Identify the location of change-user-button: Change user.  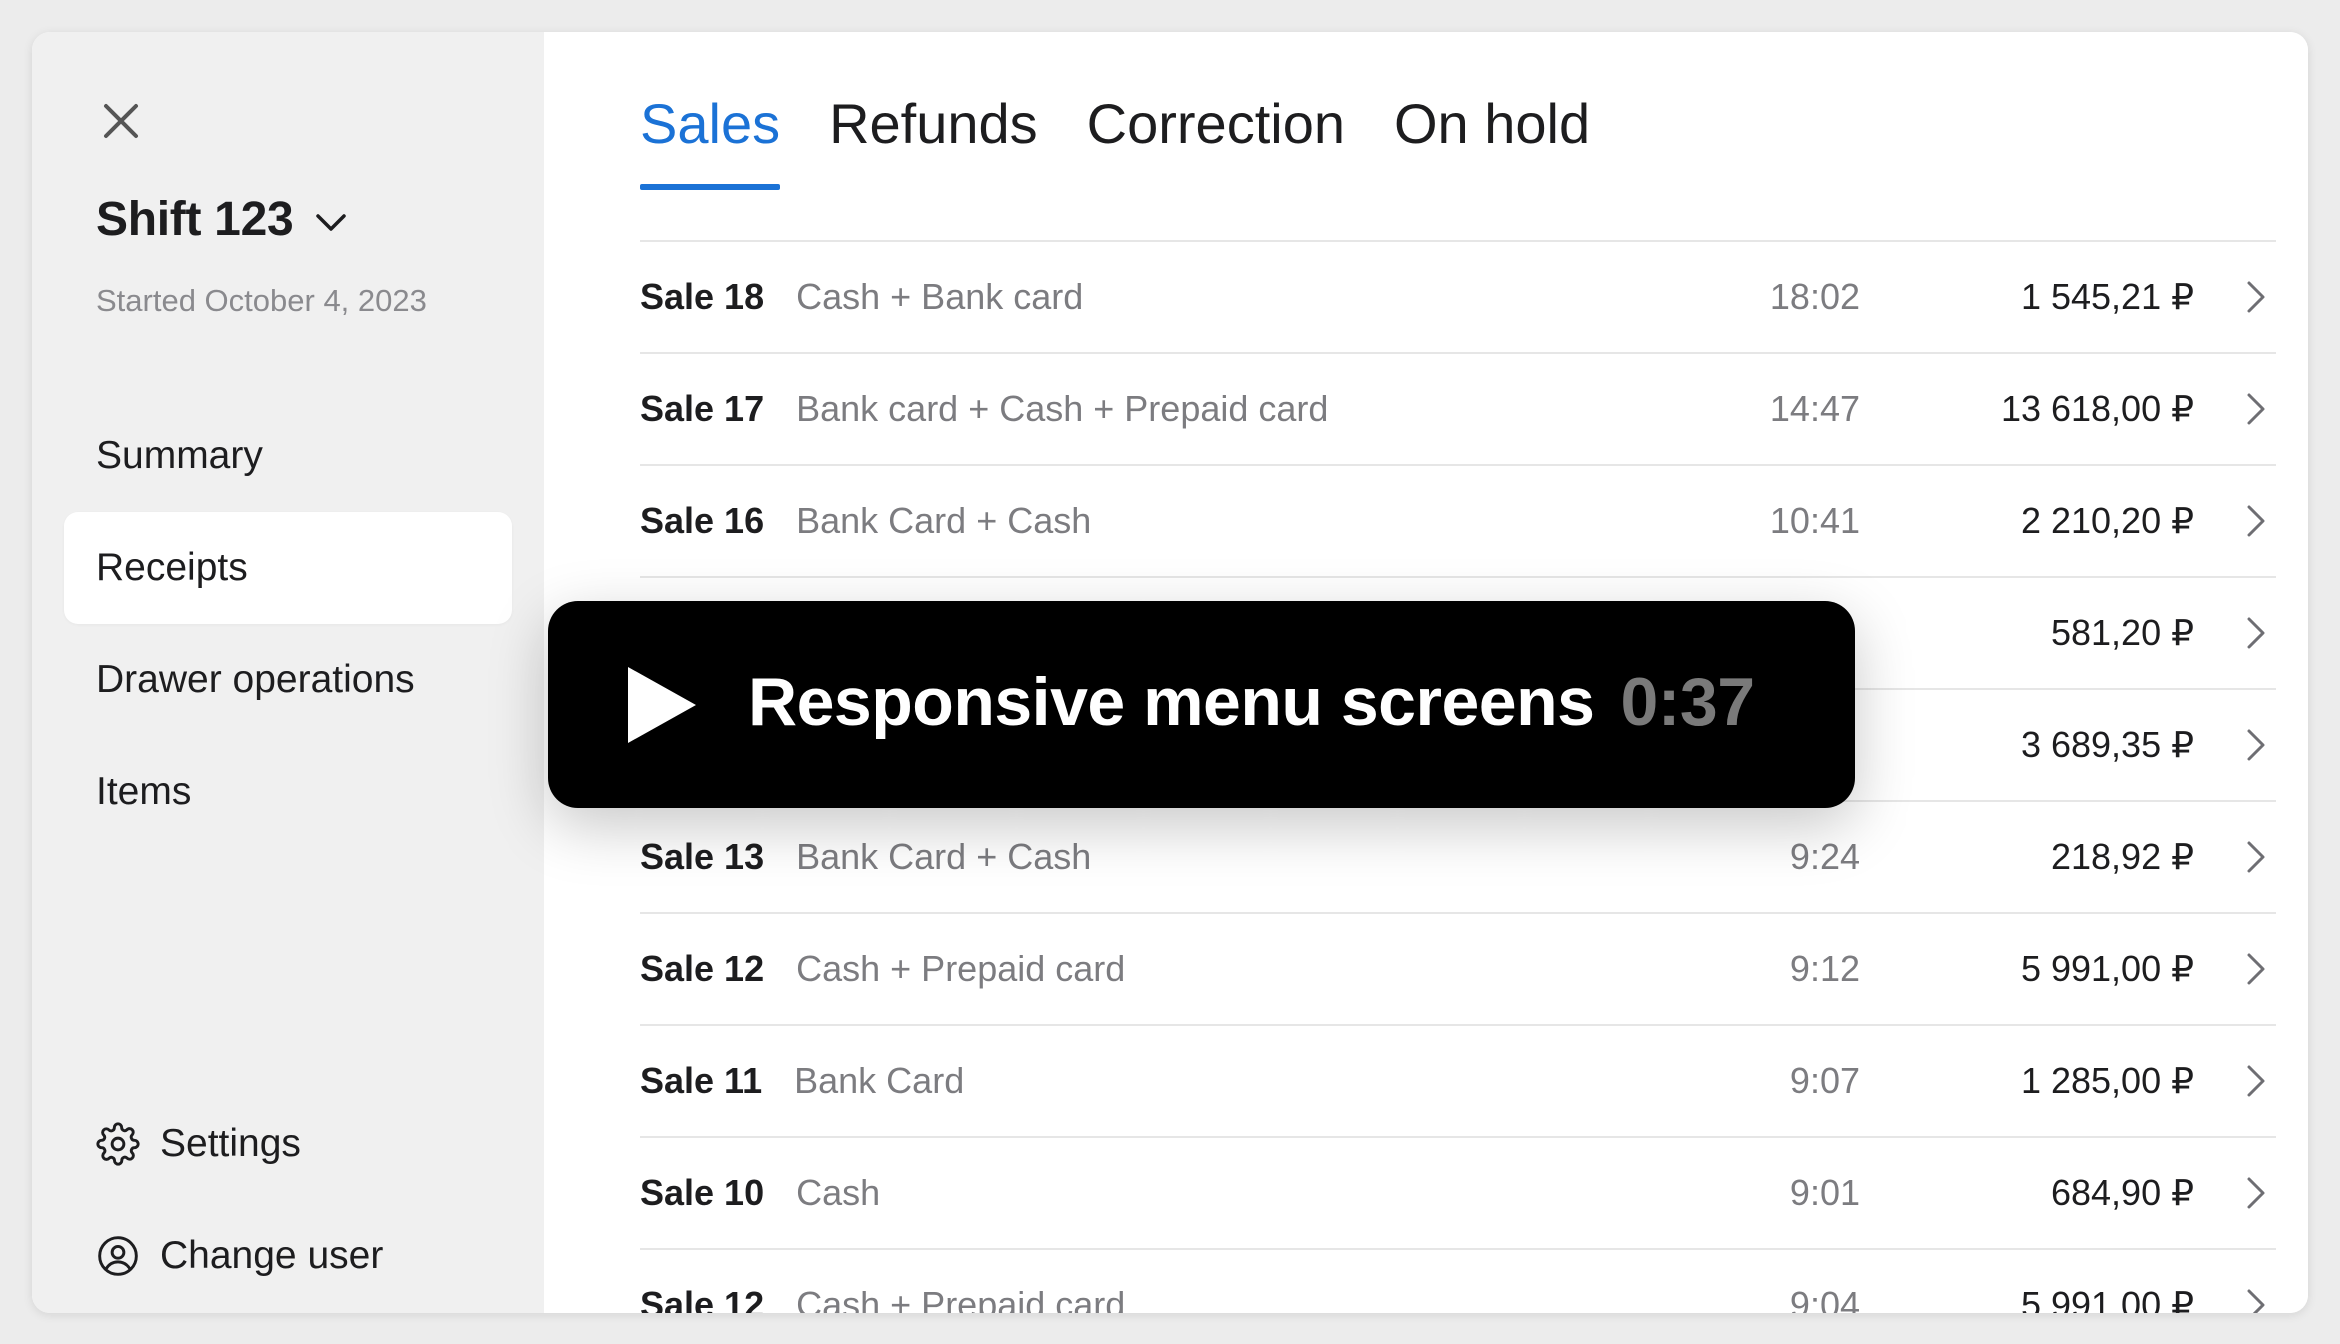
(296, 1256).